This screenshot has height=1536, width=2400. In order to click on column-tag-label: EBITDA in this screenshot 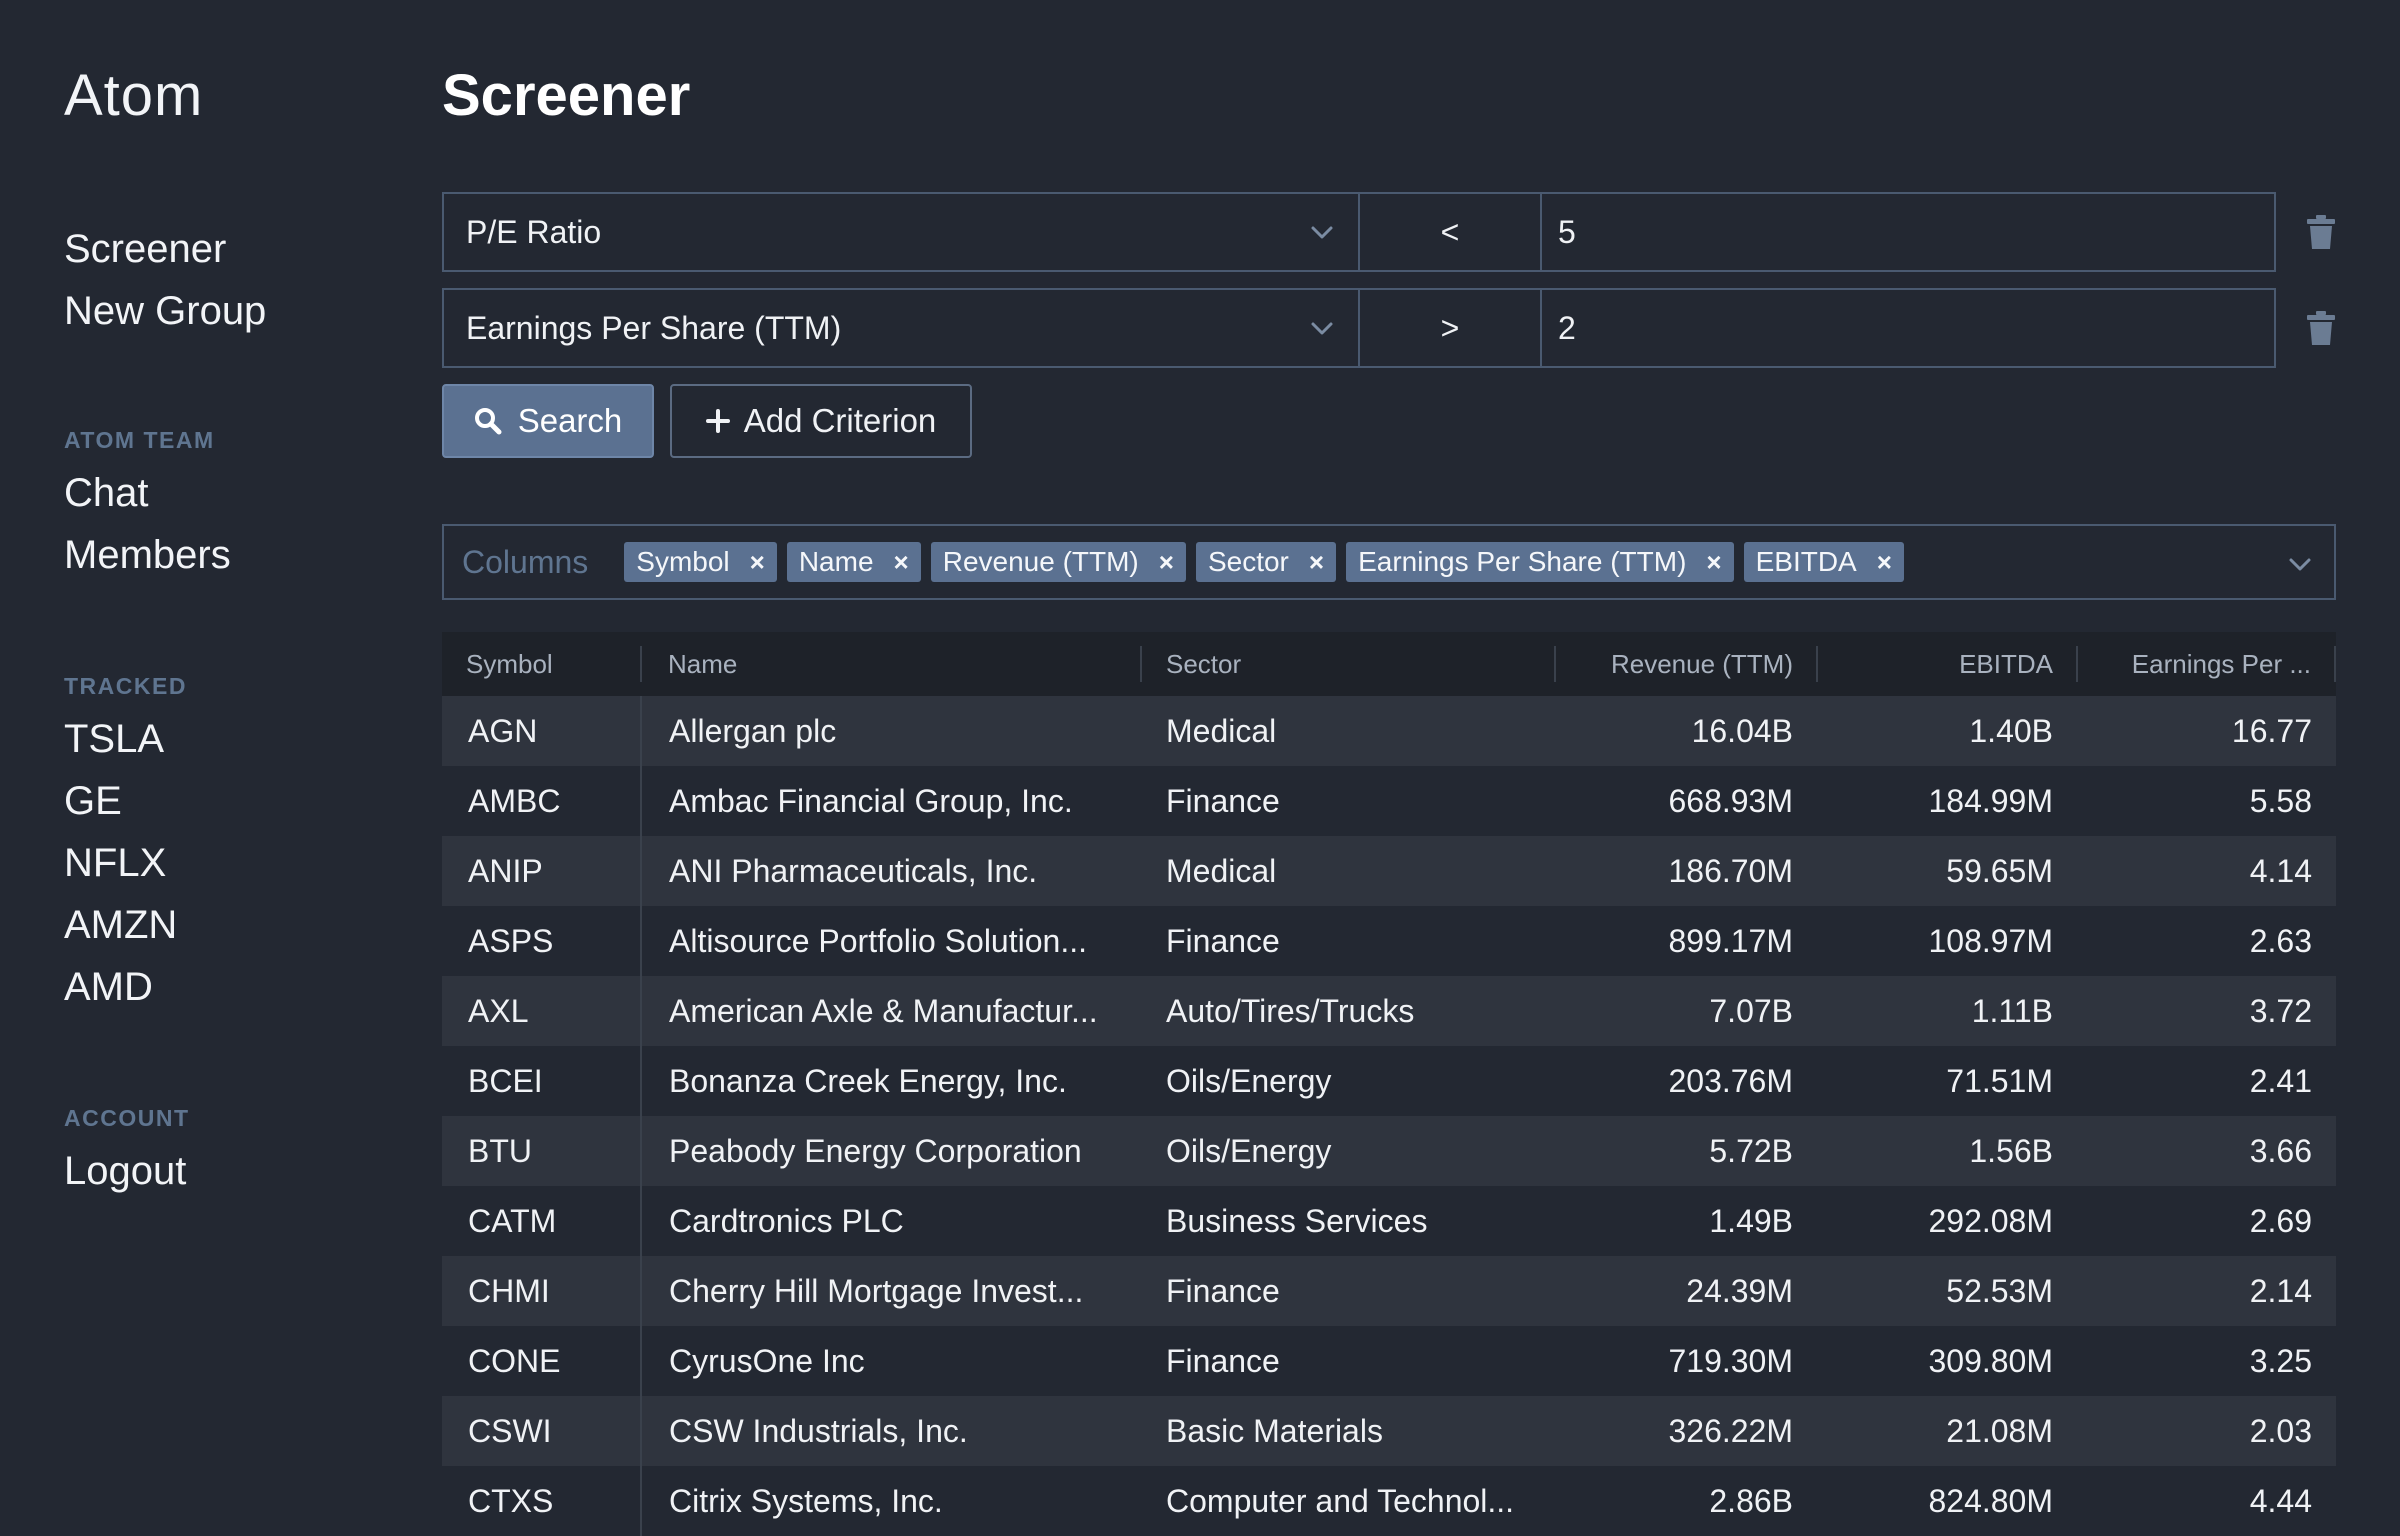, I will do `click(1806, 561)`.